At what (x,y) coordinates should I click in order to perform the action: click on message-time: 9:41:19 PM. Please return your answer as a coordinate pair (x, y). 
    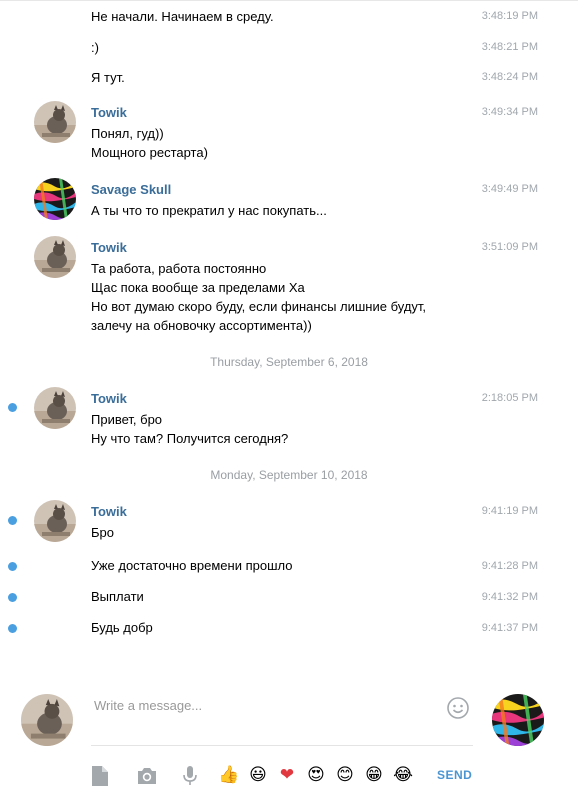
    Looking at the image, I should click on (509, 511).